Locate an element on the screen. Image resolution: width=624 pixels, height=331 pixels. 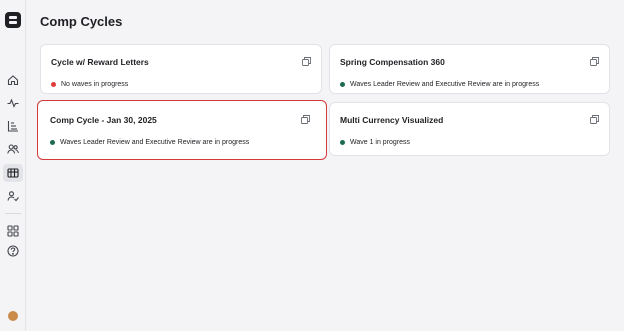
cycle-status: Wave 1 in progress is located at coordinates (375, 142).